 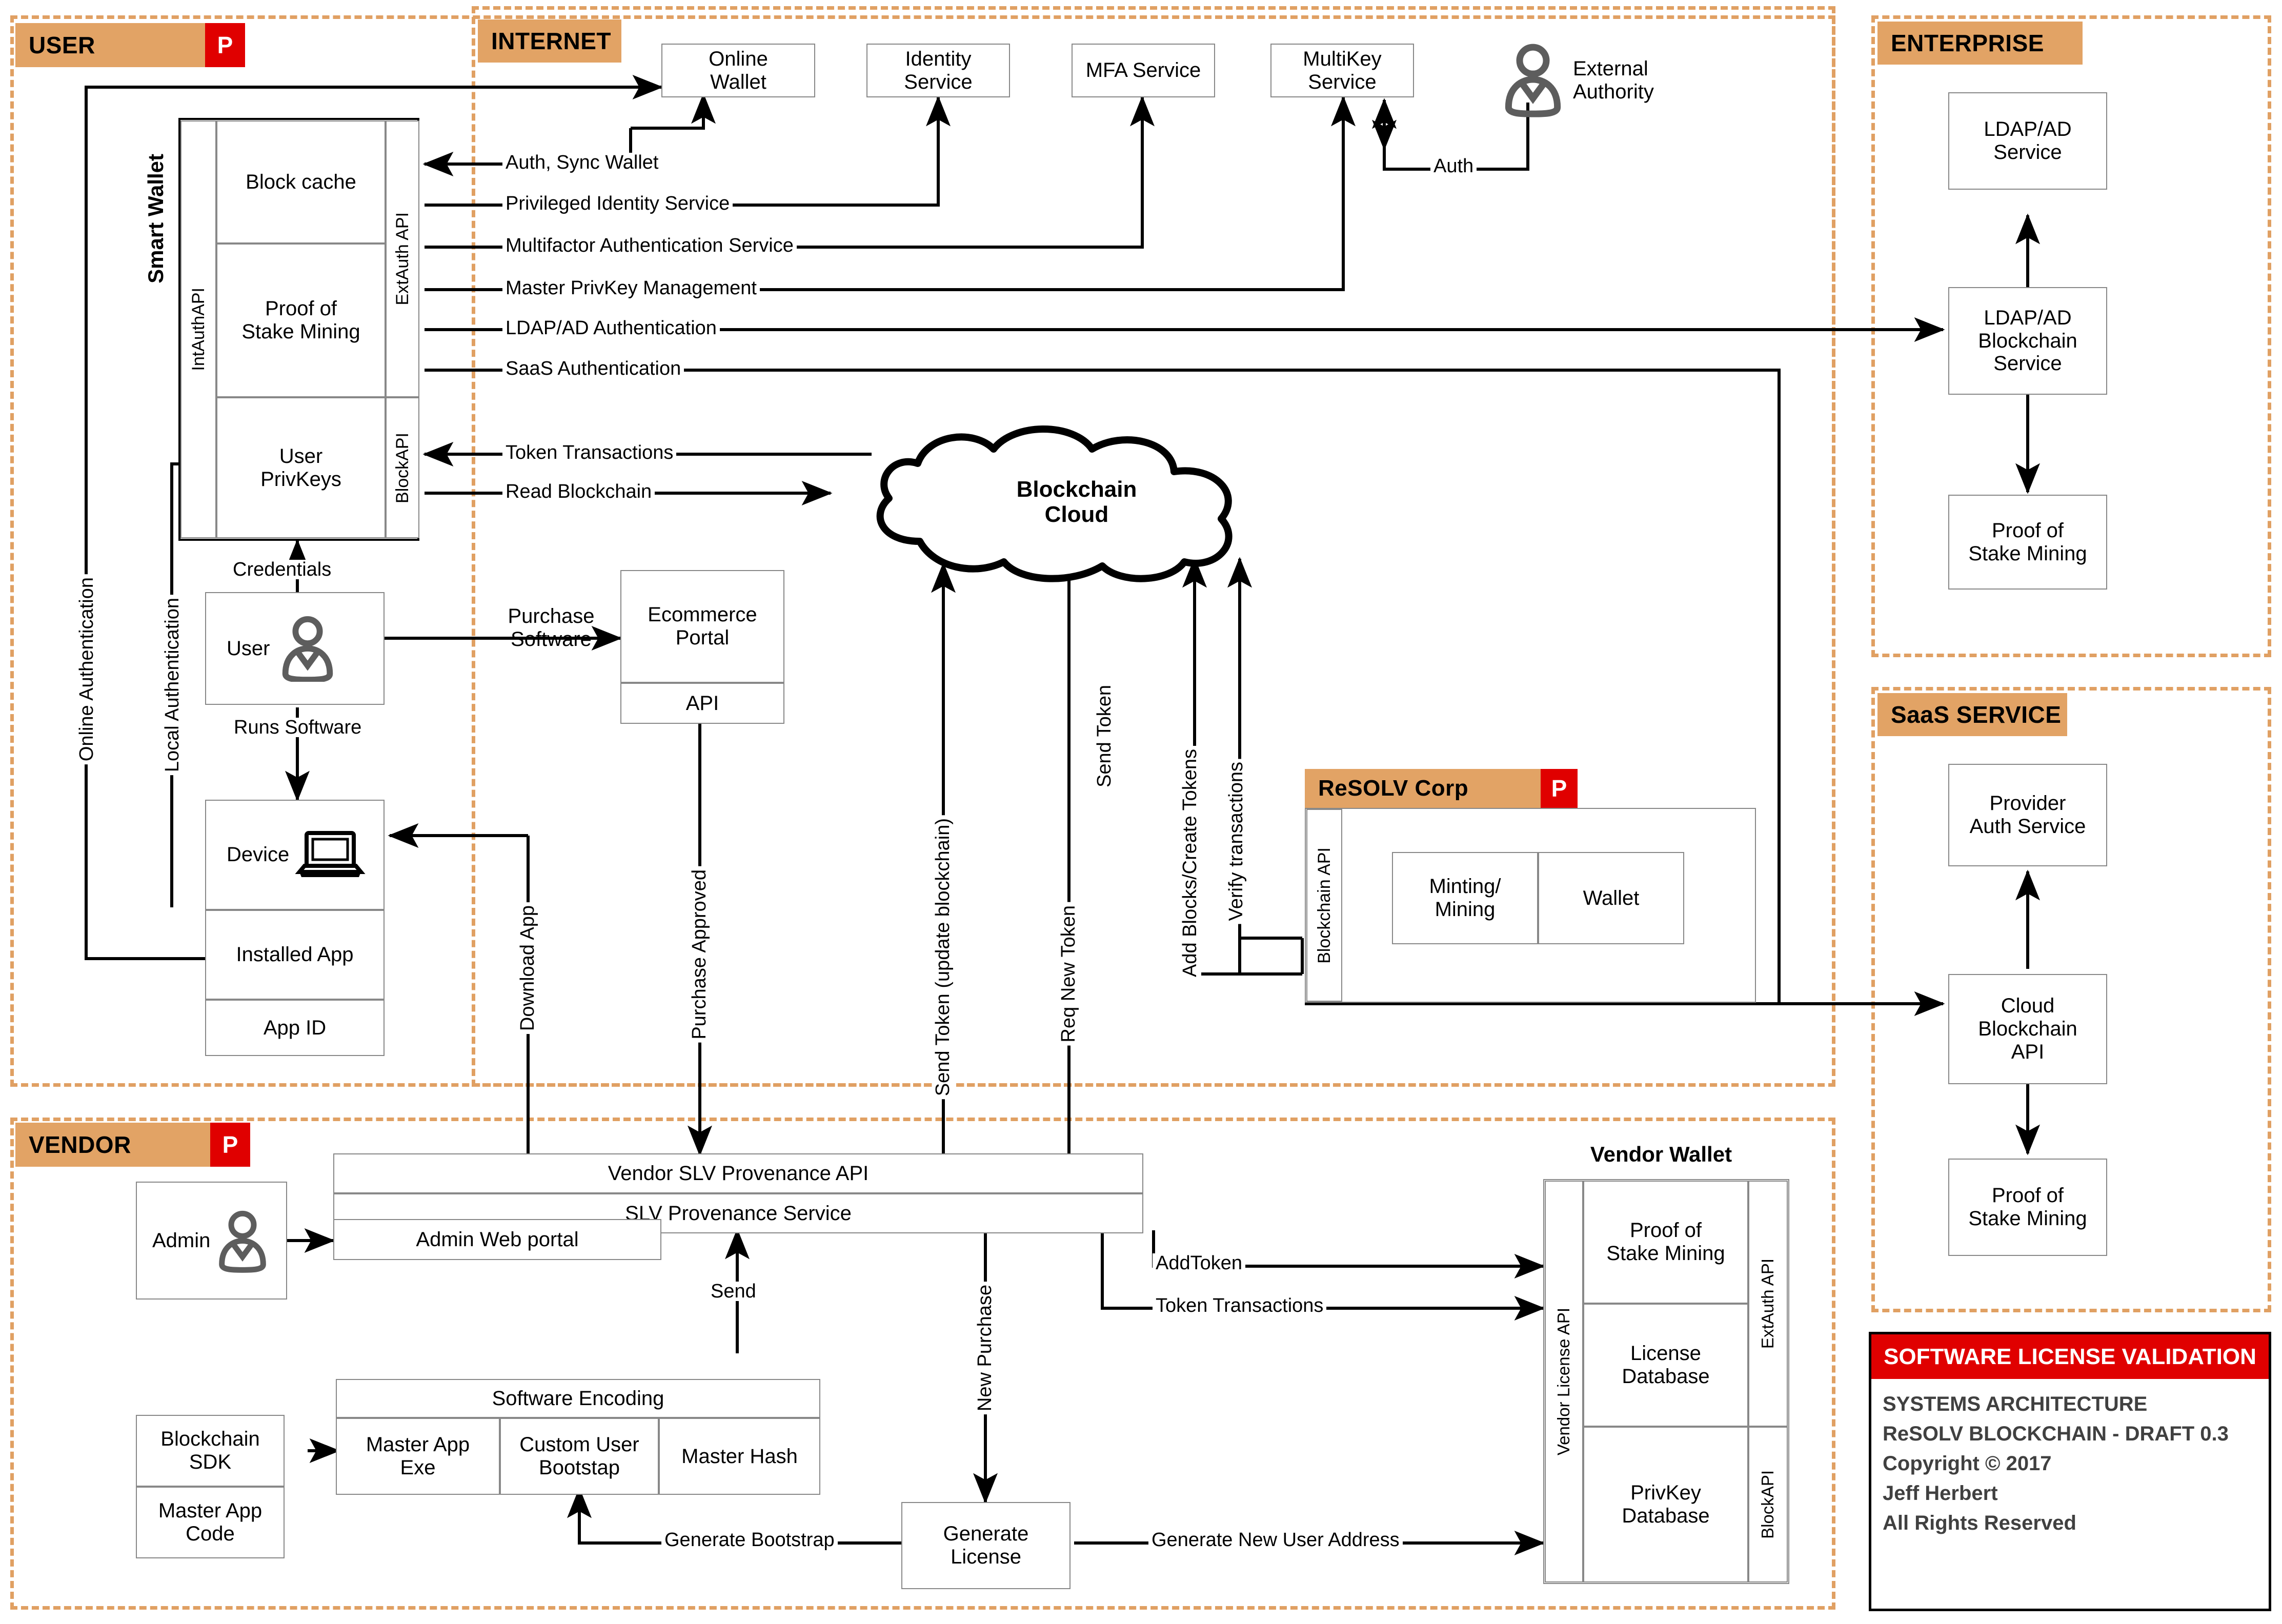 I want to click on smart-wallet-ext-auth-api: ExtAuth API, so click(x=402, y=258).